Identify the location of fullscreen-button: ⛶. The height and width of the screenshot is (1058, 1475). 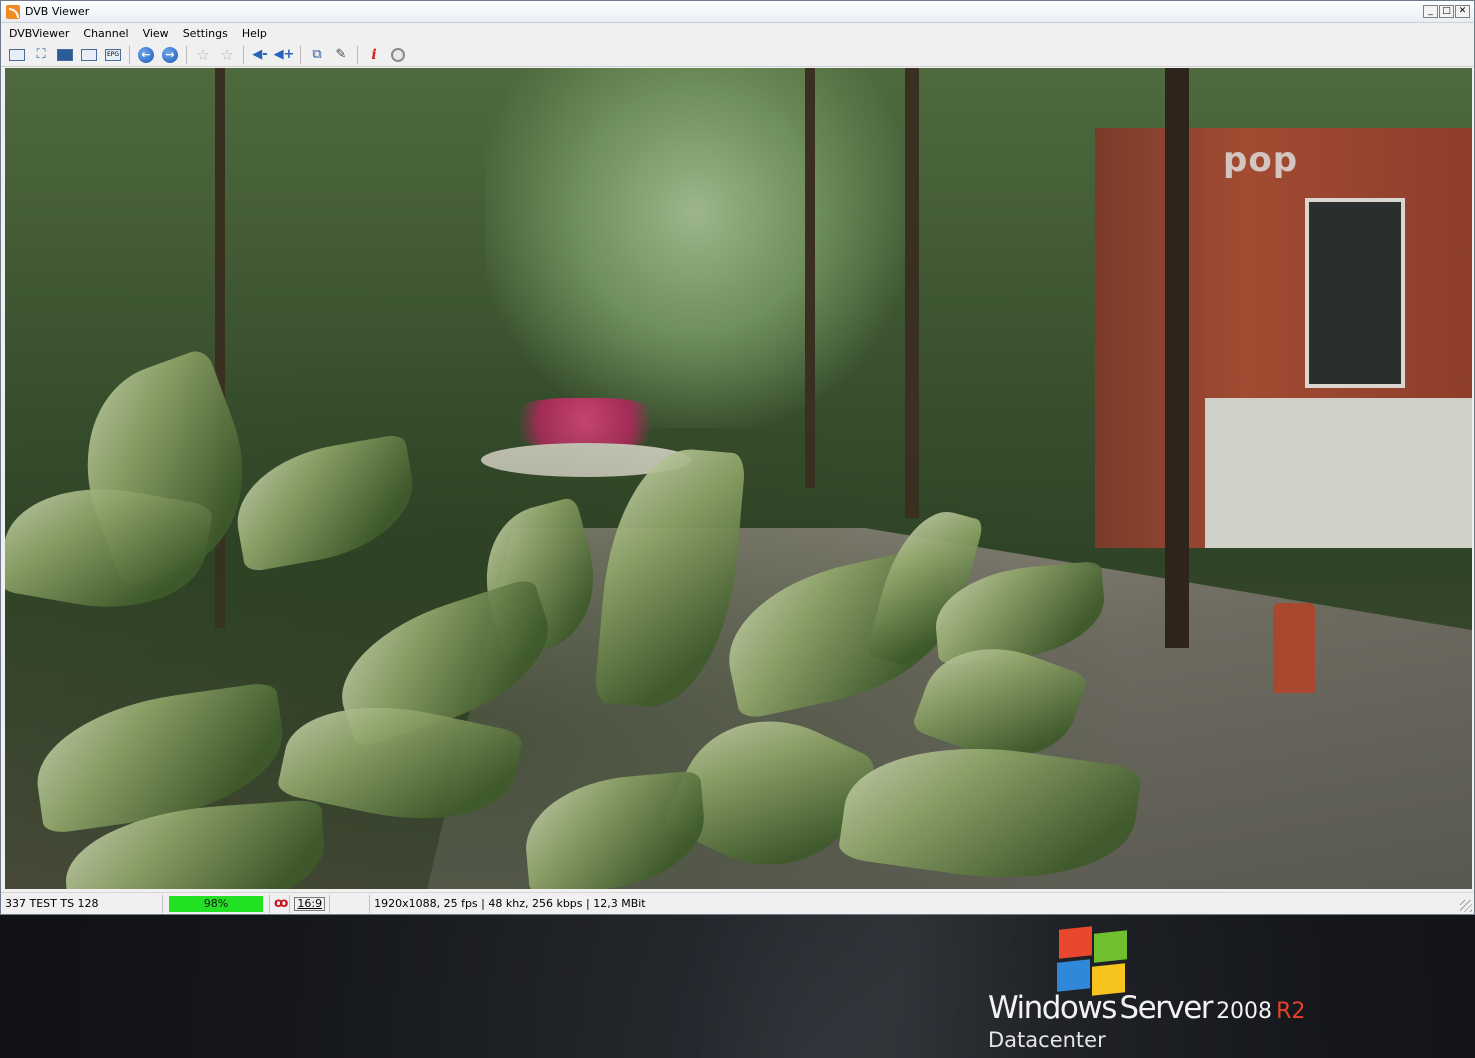
(41, 55).